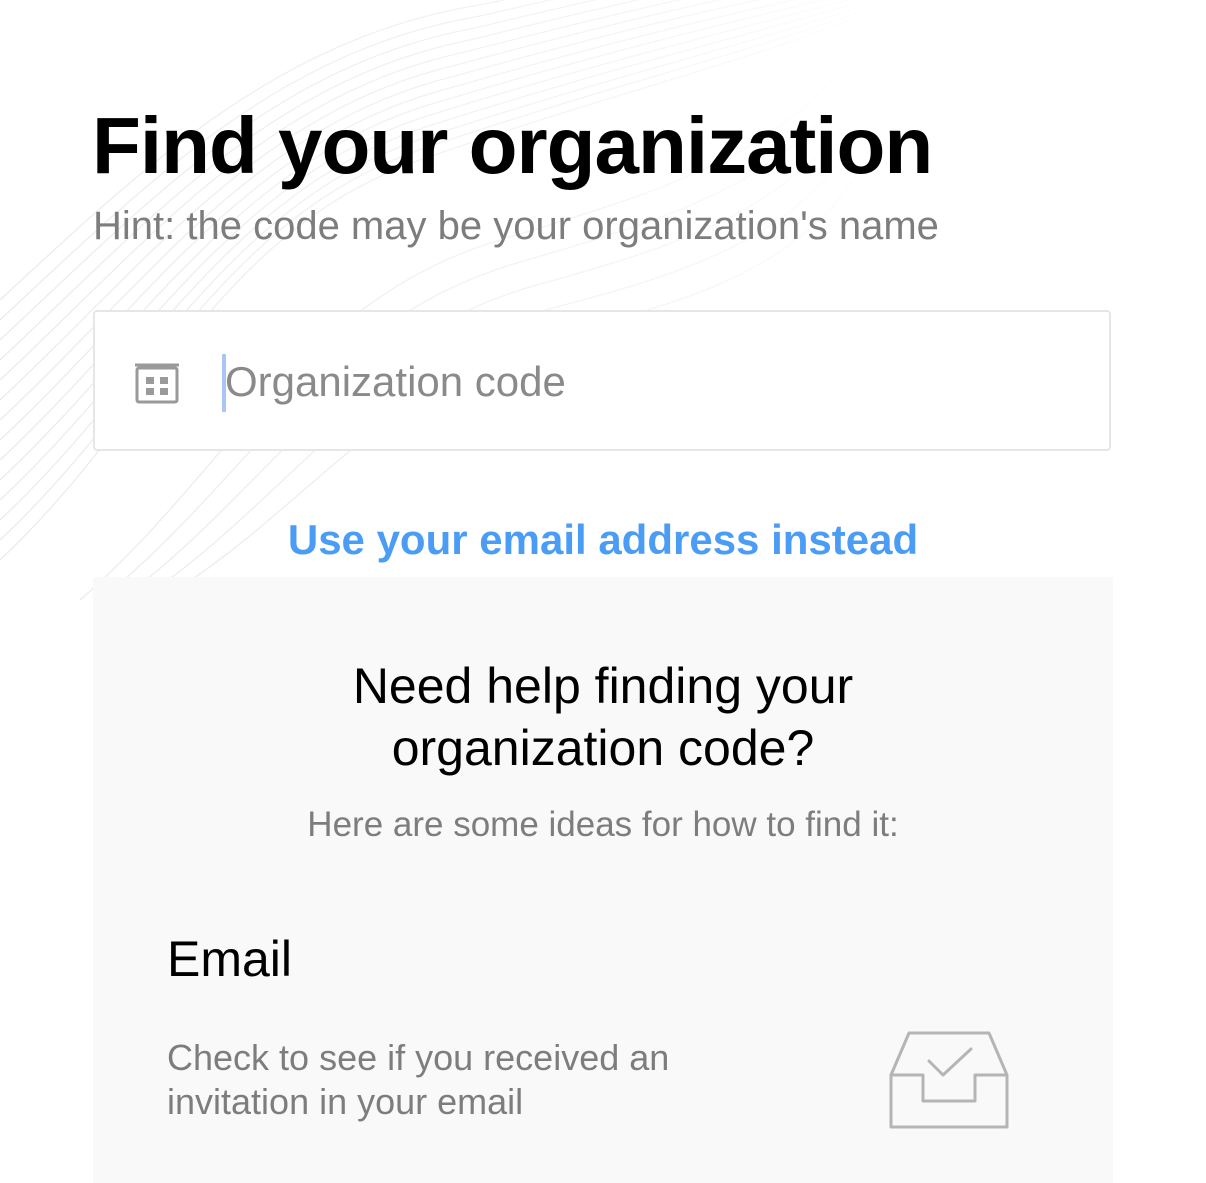  I want to click on email-section-heading: Email, so click(230, 959).